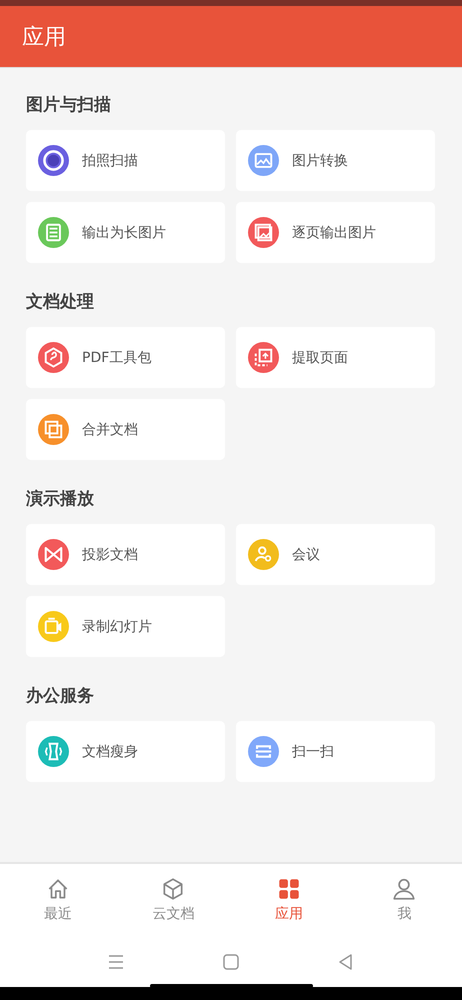 This screenshot has width=462, height=1000. I want to click on app-tile: 拍照扫描, so click(125, 160).